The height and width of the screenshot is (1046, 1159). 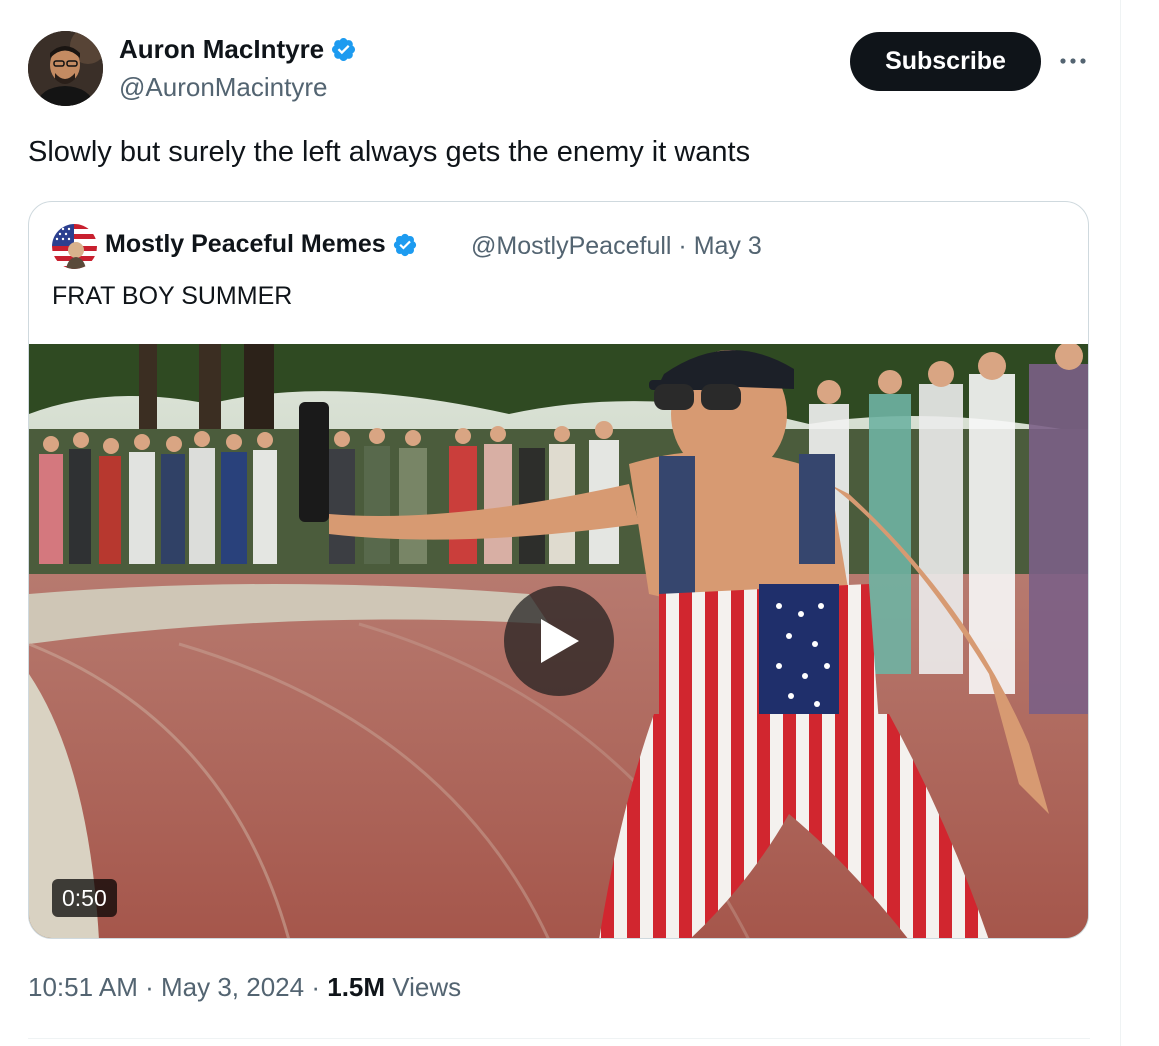 I want to click on play-button, so click(x=559, y=641).